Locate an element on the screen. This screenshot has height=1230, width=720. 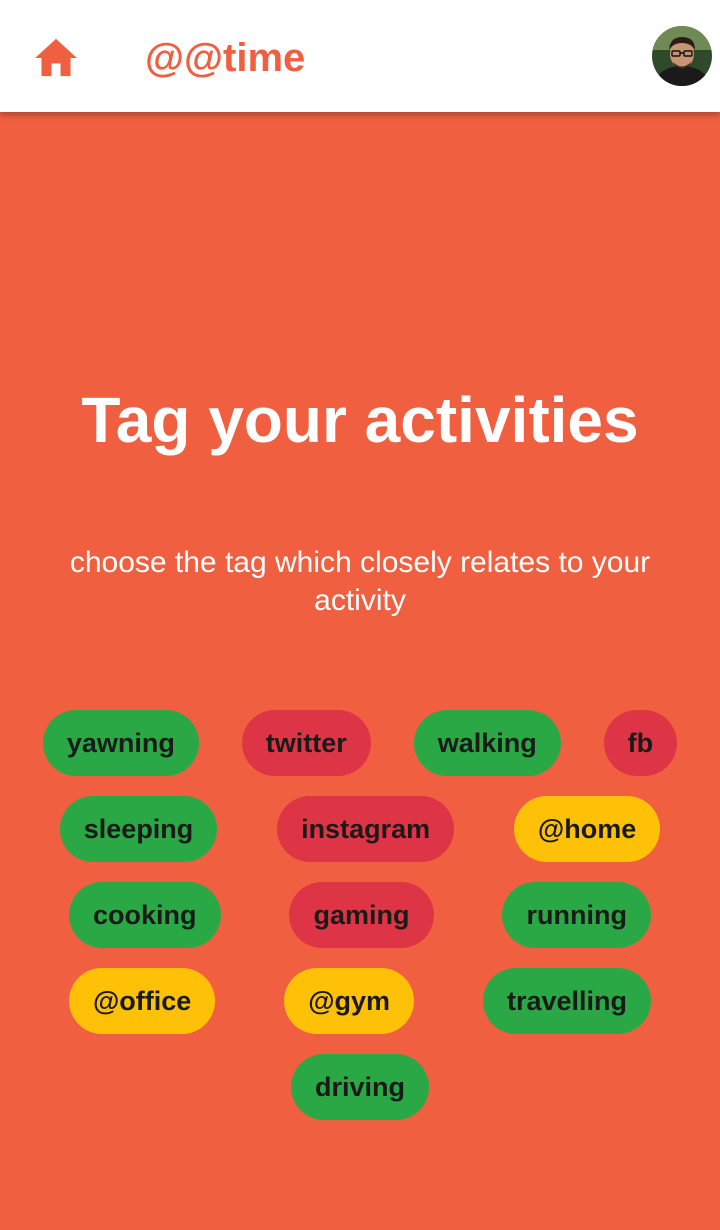
tag-chip-row: @office @gym travelling is located at coordinates (360, 1001).